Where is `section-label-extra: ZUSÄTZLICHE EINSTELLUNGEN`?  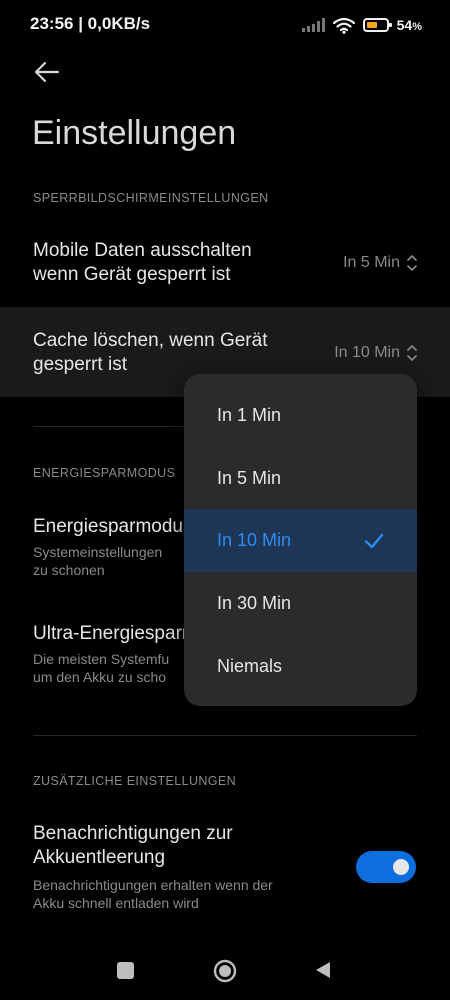 section-label-extra: ZUSÄTZLICHE EINSTELLUNGEN is located at coordinates (135, 781).